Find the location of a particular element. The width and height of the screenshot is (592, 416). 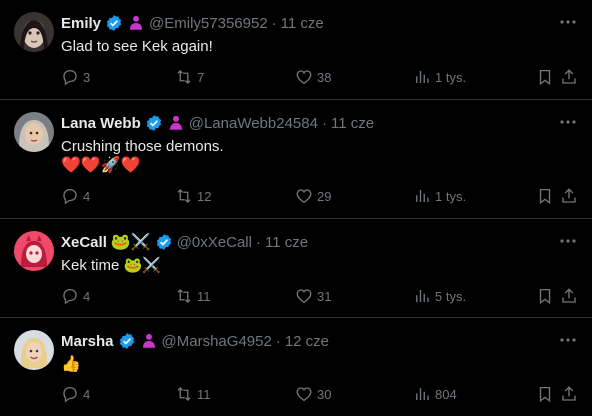

tweet-header: Emily @Emily57356952 · 11 cze is located at coordinates (306, 23).